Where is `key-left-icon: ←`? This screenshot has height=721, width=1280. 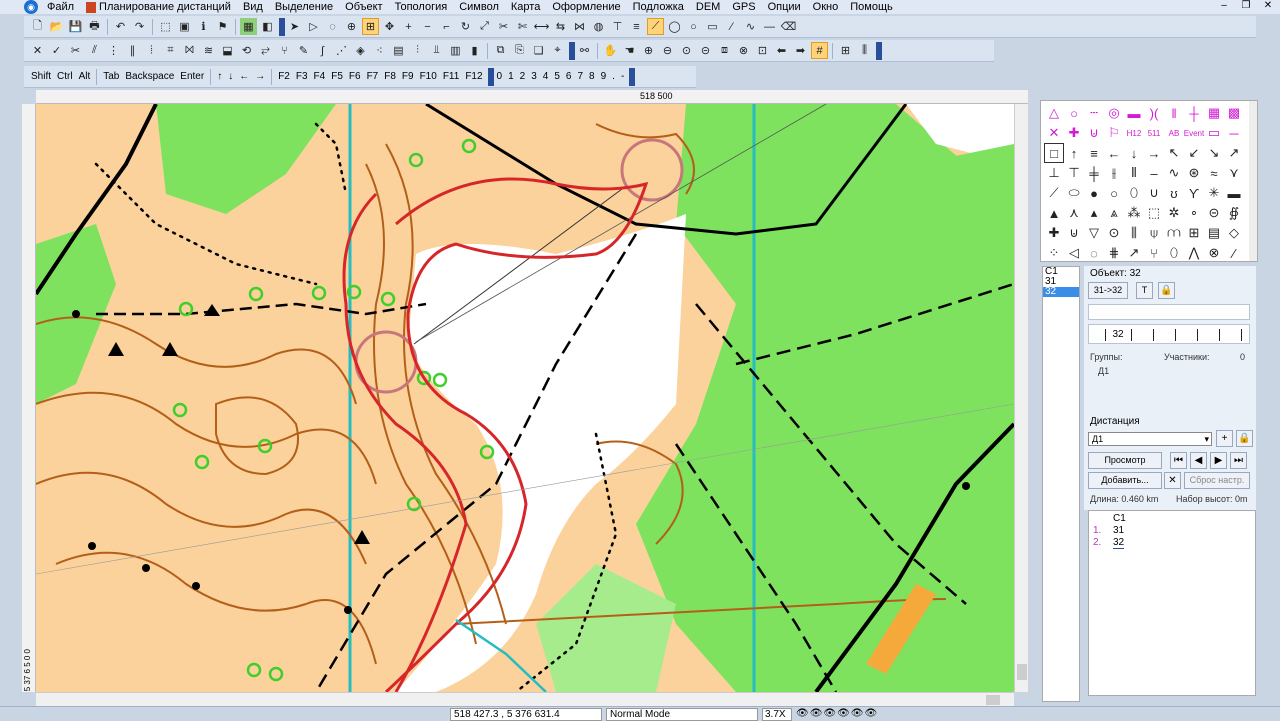 key-left-icon: ← is located at coordinates (244, 76).